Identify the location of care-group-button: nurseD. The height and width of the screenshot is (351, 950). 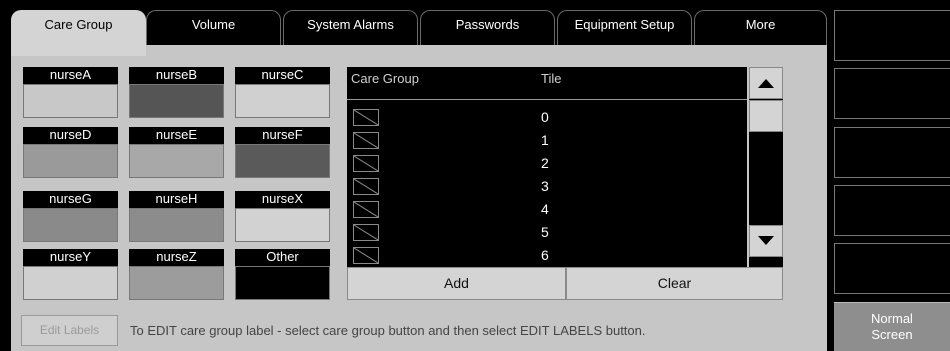
(70, 152).